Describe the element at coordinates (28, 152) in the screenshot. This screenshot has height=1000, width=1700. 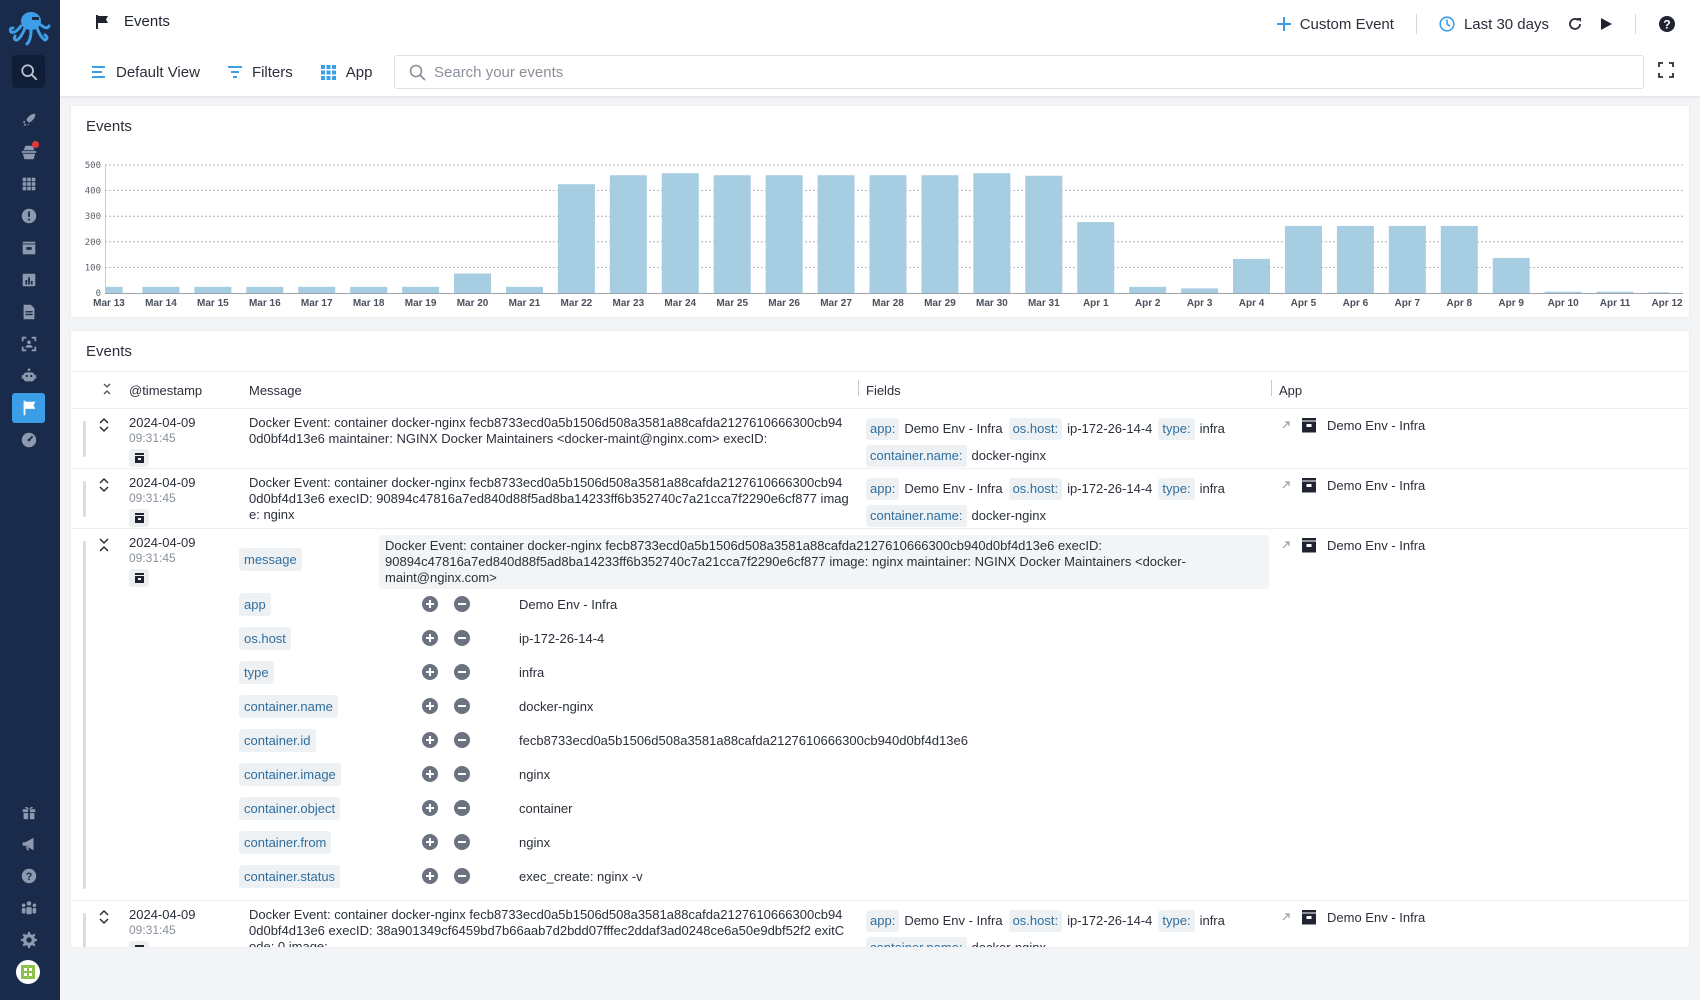
I see `sidebar-item-spy` at that location.